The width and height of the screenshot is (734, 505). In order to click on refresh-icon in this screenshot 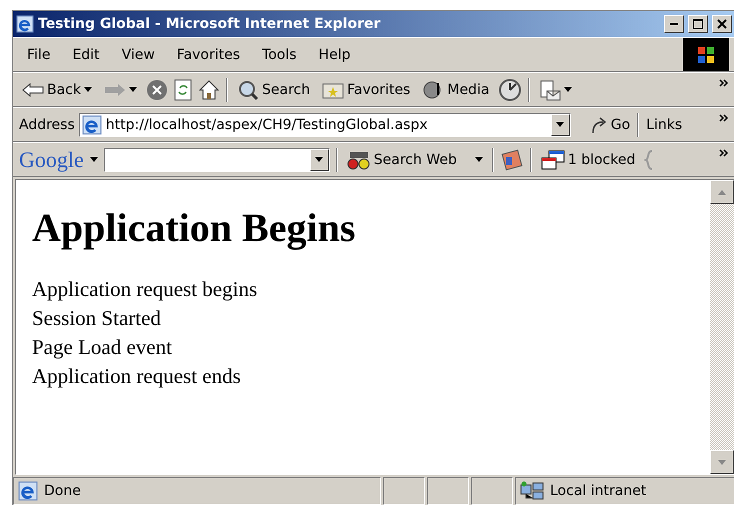, I will do `click(183, 89)`.